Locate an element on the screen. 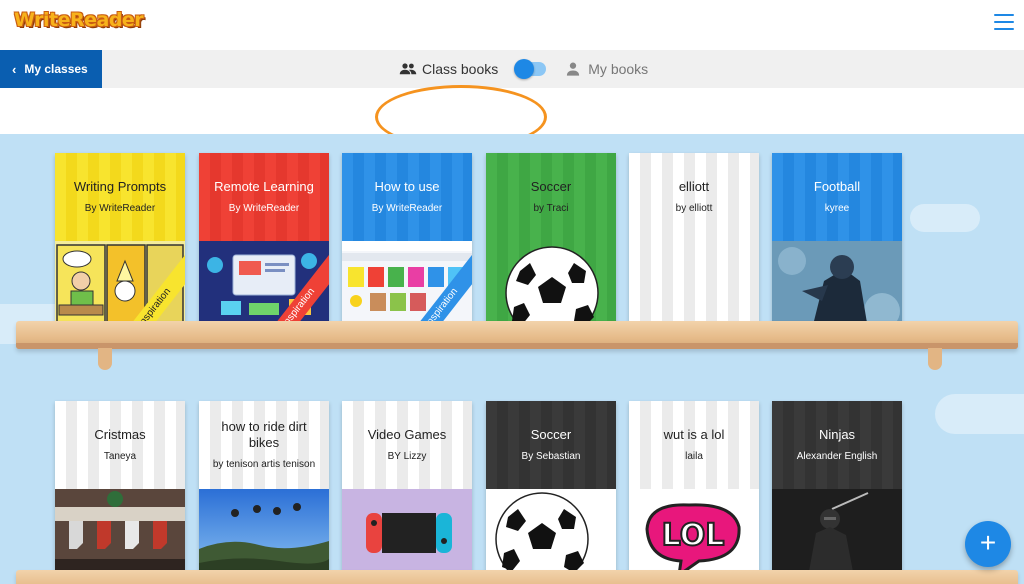 Image resolution: width=1024 pixels, height=584 pixels. book-title: Video Games is located at coordinates (407, 434).